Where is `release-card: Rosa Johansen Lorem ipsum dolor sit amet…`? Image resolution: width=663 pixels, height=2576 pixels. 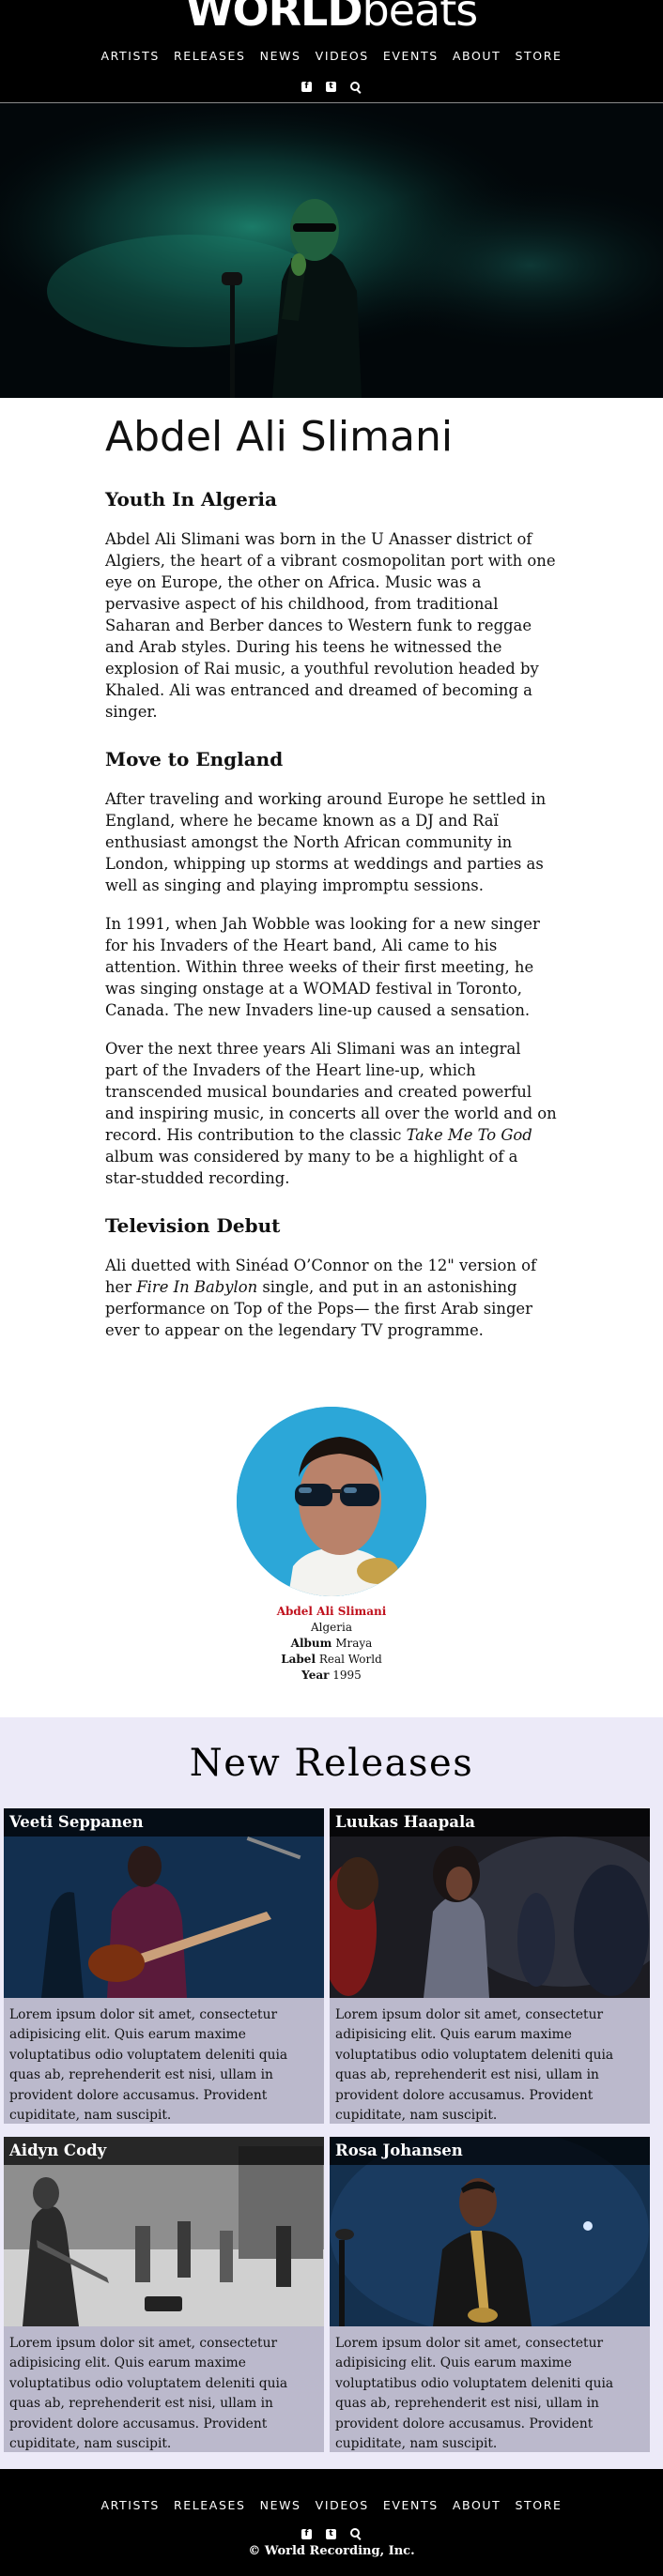
release-card: Rosa Johansen Lorem ipsum dolor sit amet… is located at coordinates (490, 2294).